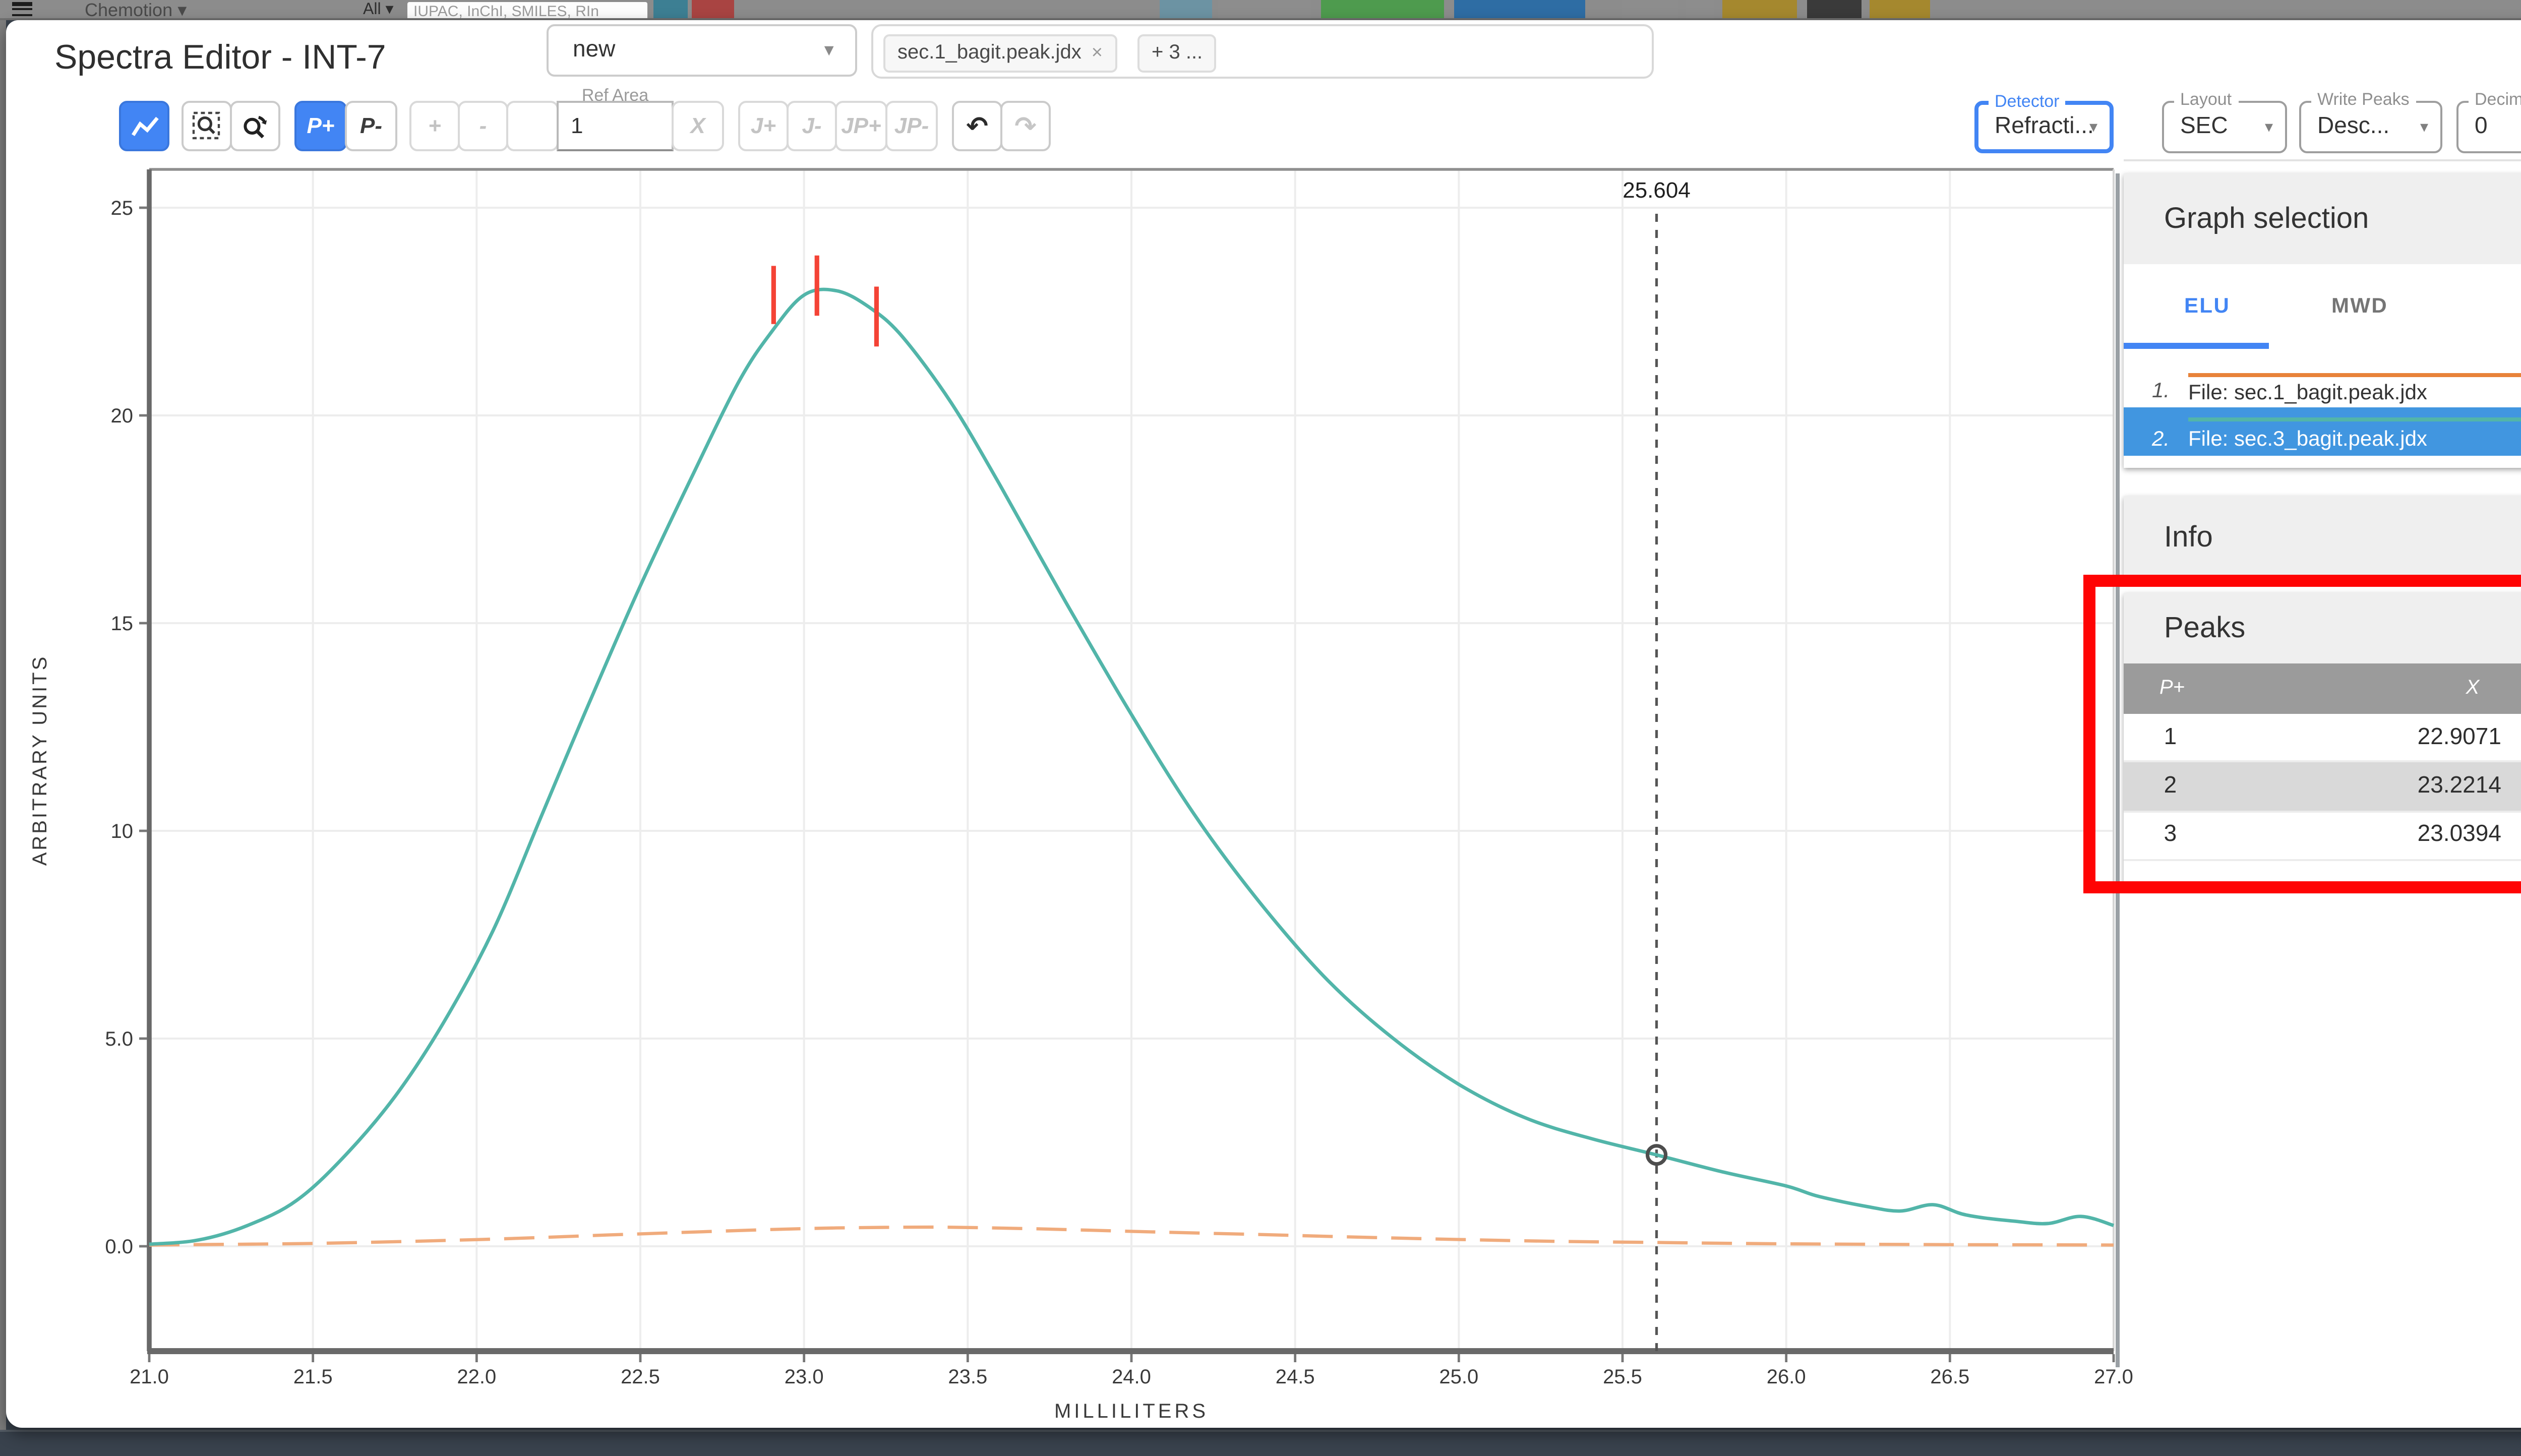  What do you see at coordinates (640, 1377) in the screenshot?
I see `axis-text: 22.5` at bounding box center [640, 1377].